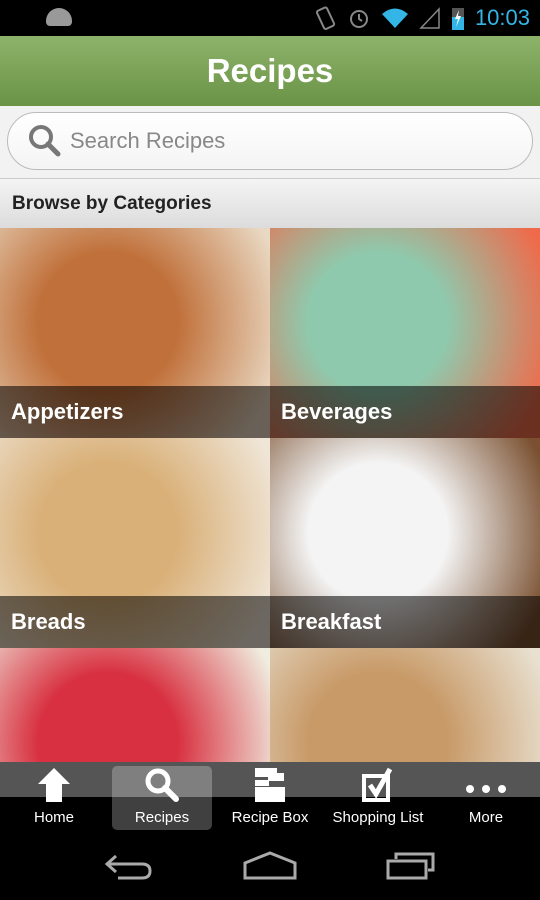  Describe the element at coordinates (502, 17) in the screenshot. I see `clock: 10:03` at that location.